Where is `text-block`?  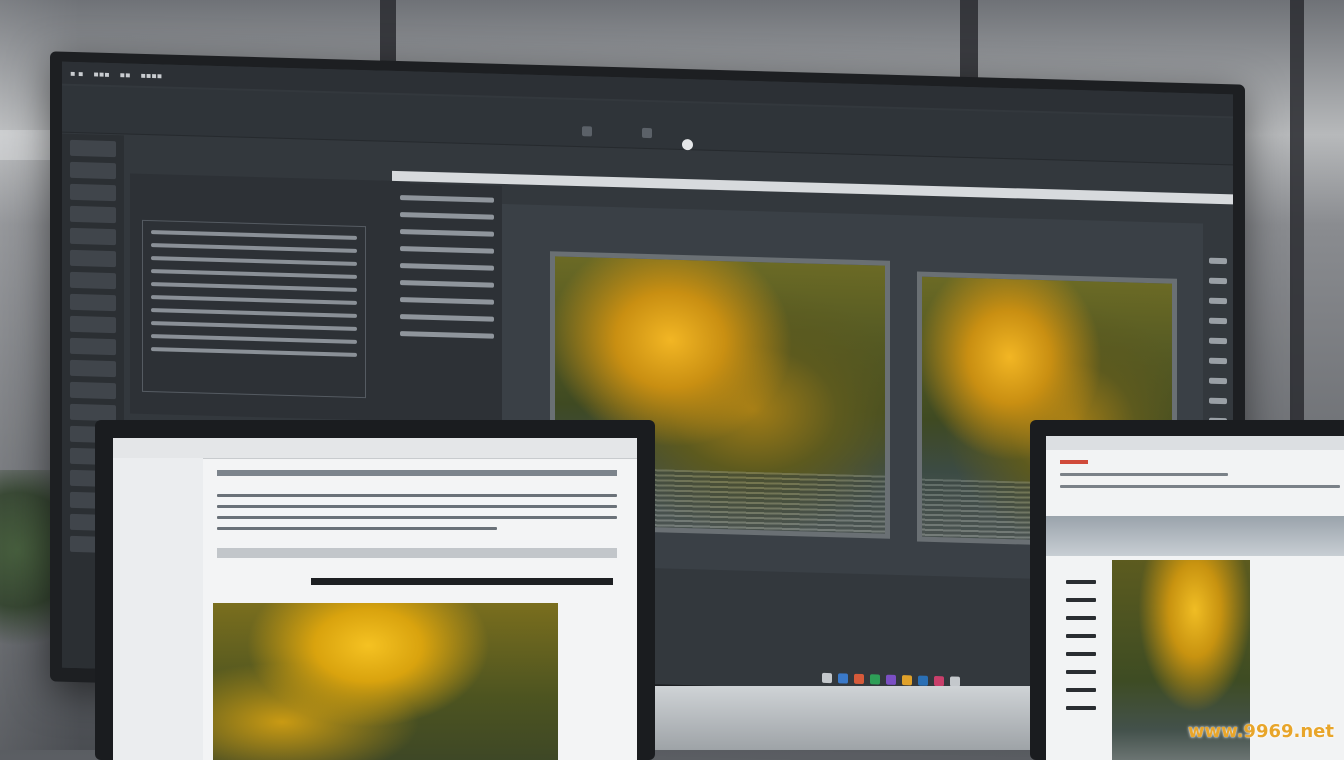 text-block is located at coordinates (254, 309).